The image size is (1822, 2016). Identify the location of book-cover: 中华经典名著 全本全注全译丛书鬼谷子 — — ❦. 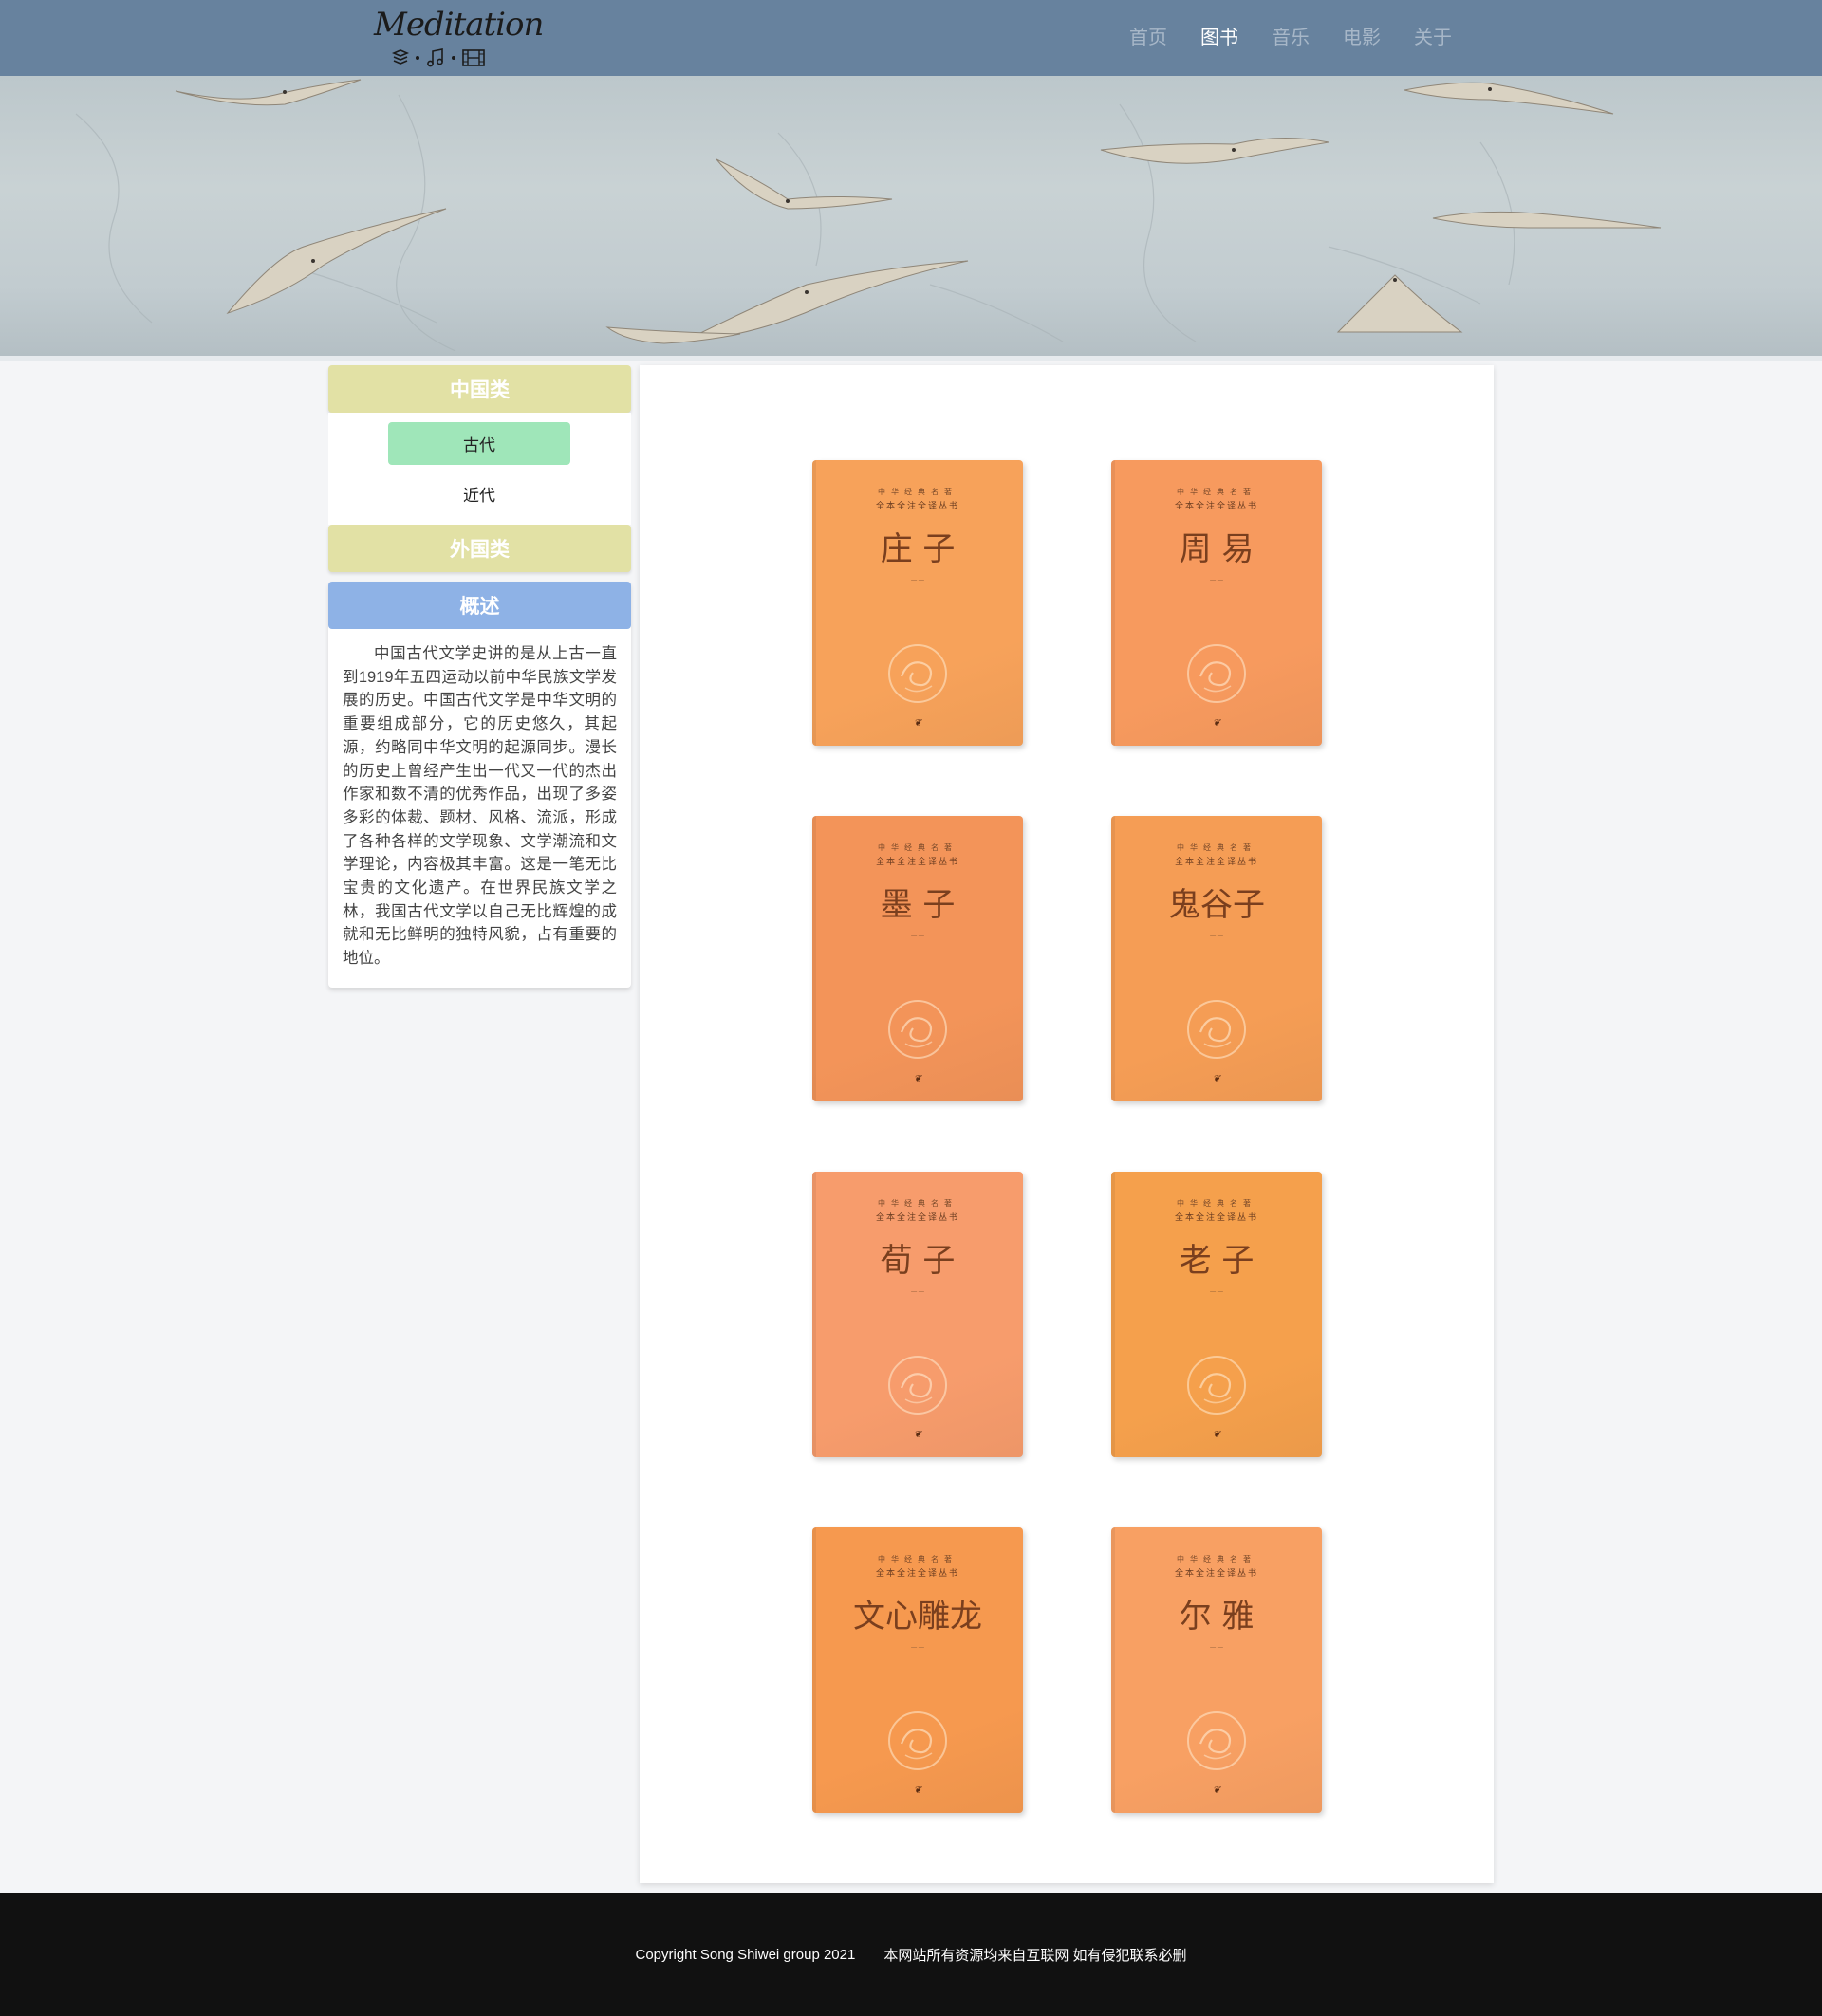
(1216, 958).